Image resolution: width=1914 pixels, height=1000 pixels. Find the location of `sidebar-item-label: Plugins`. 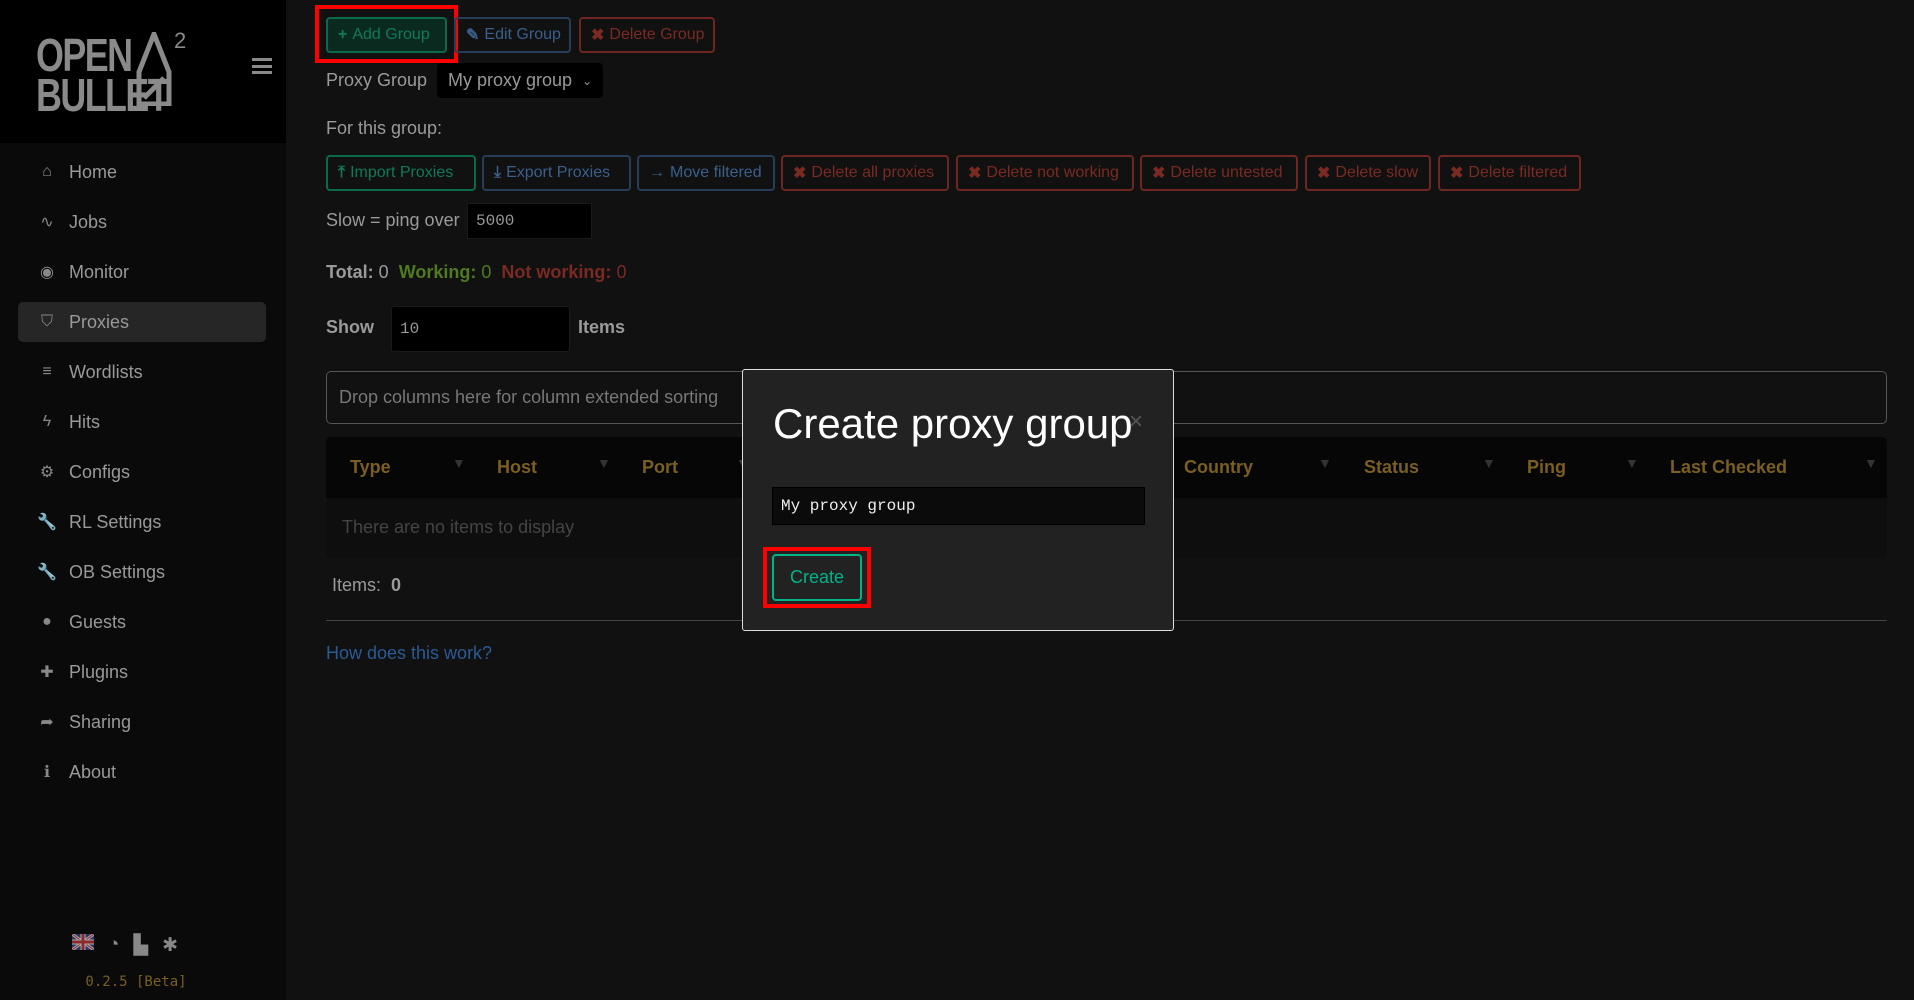

sidebar-item-label: Plugins is located at coordinates (99, 671).